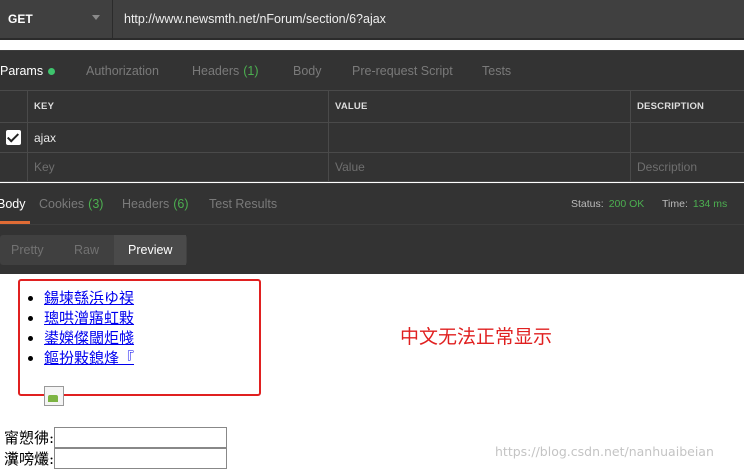  I want to click on param-description-cell, so click(687, 137).